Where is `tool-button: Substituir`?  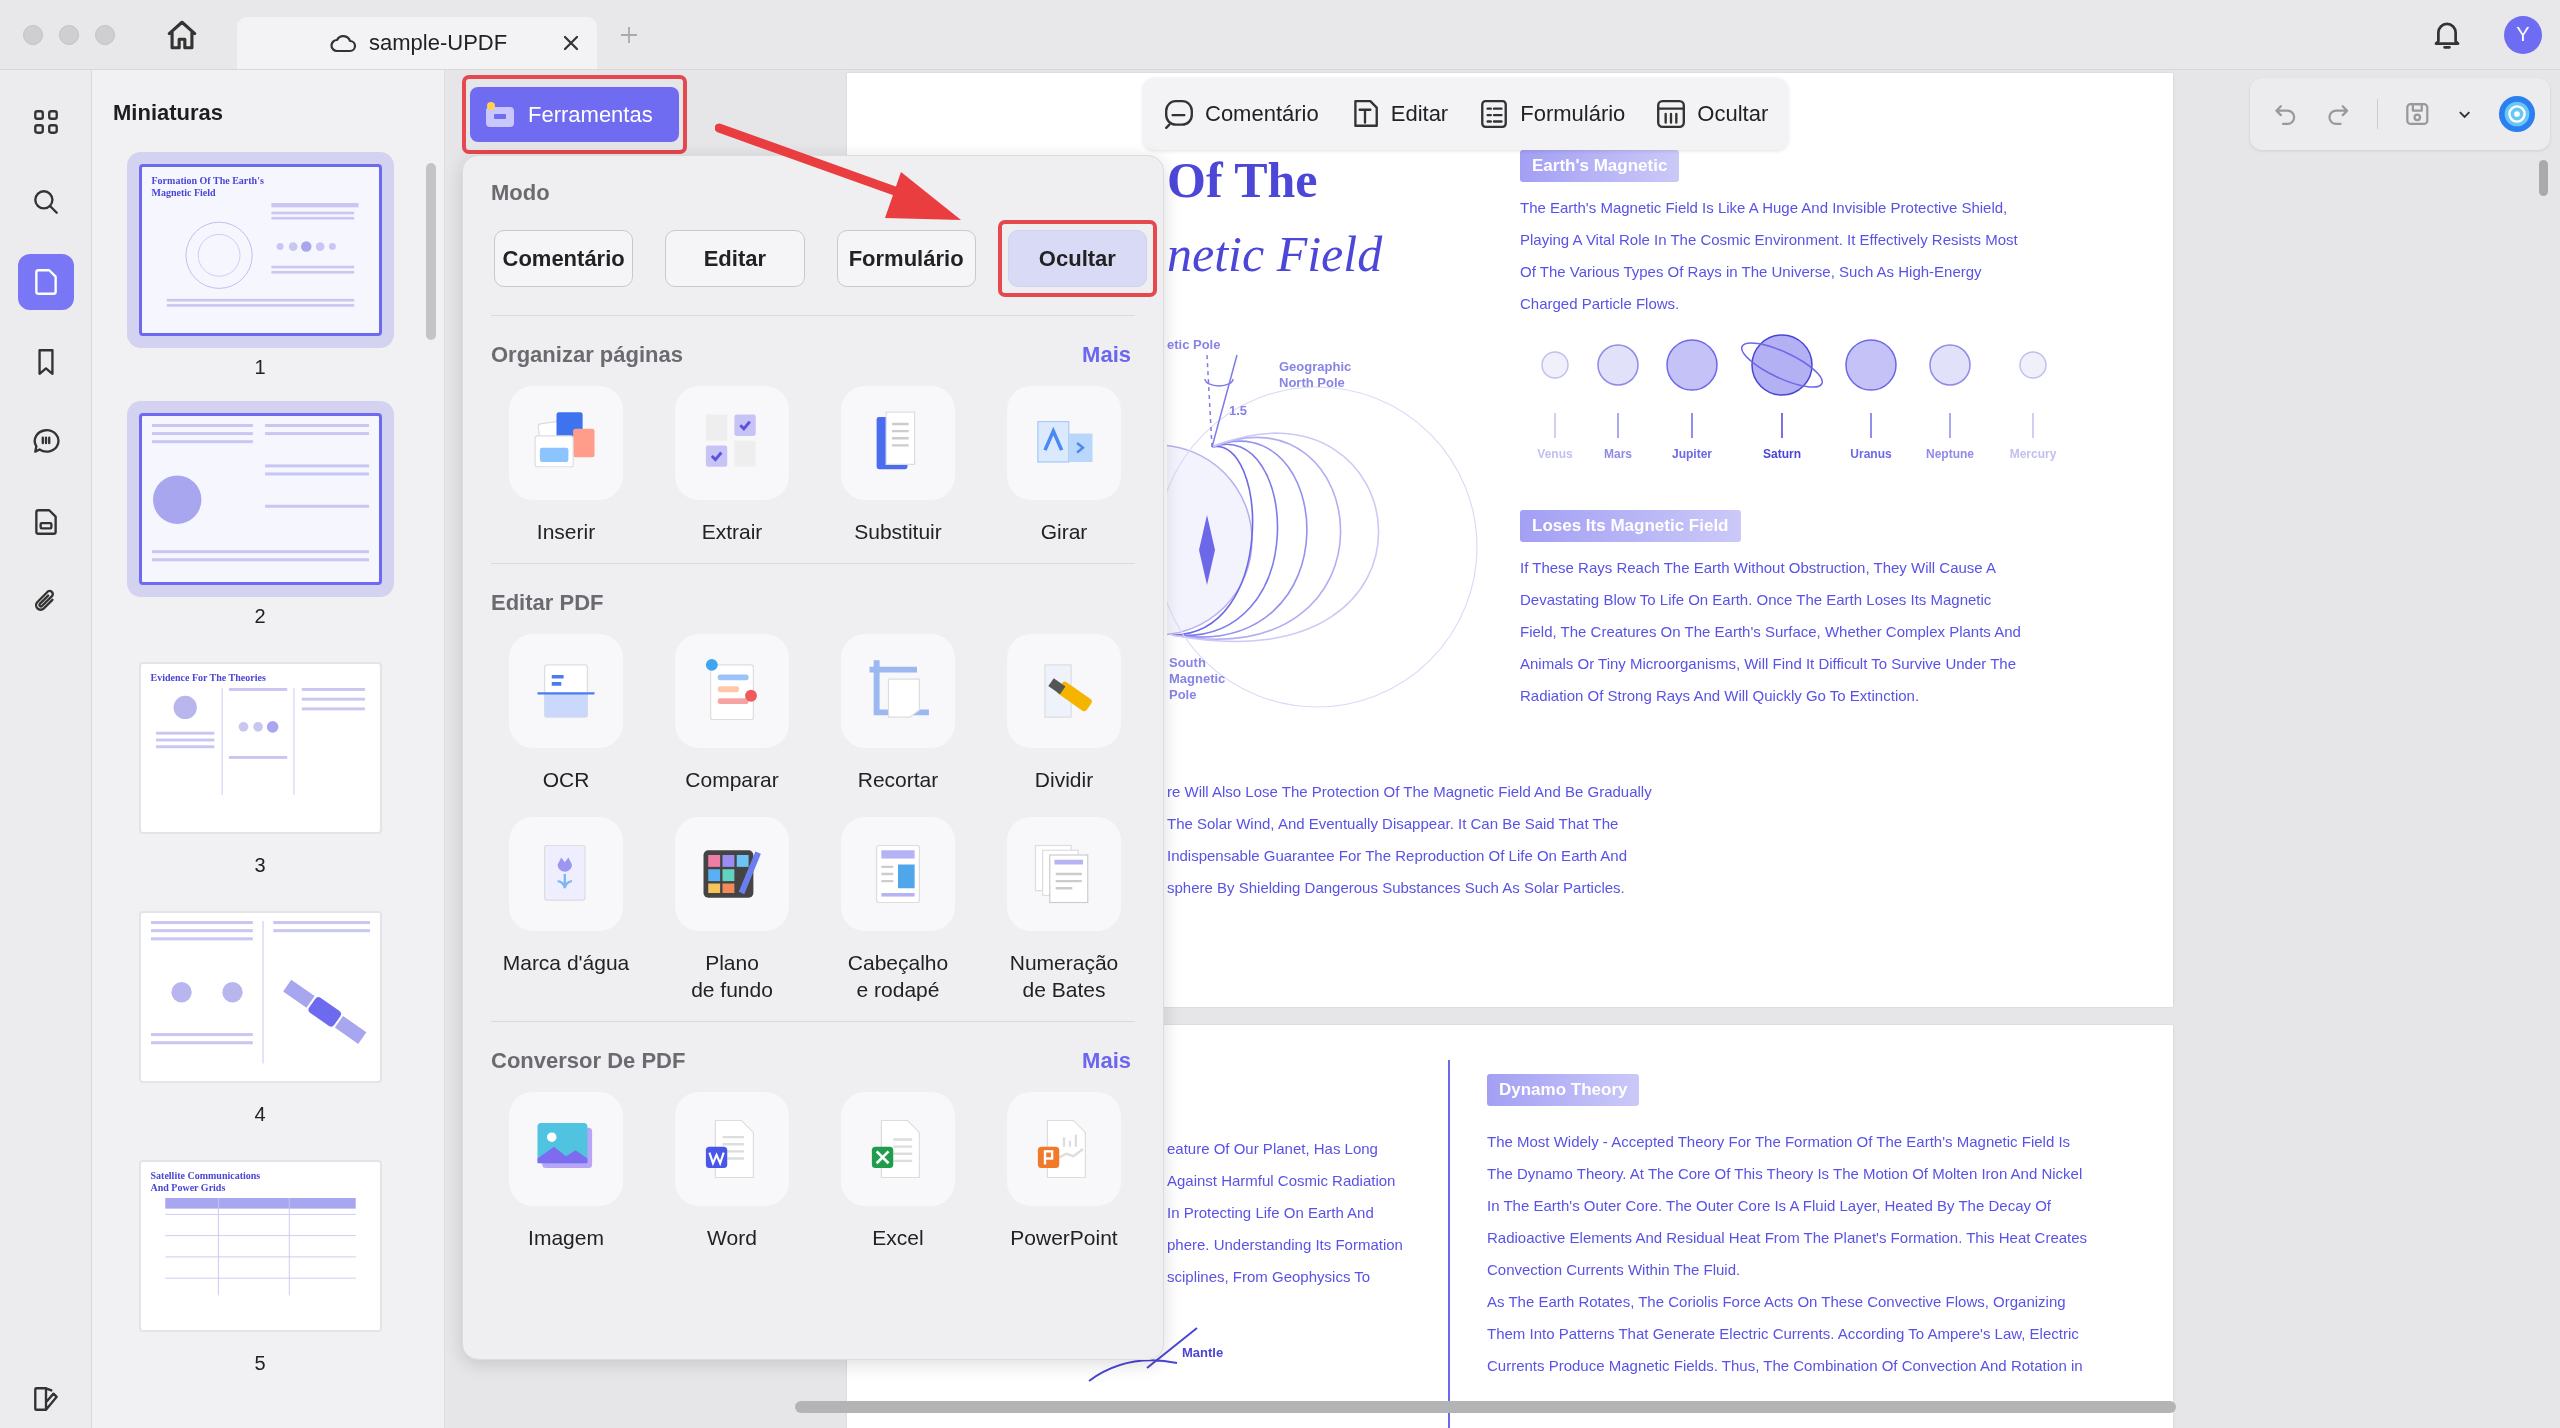 tool-button: Substituir is located at coordinates (898, 465).